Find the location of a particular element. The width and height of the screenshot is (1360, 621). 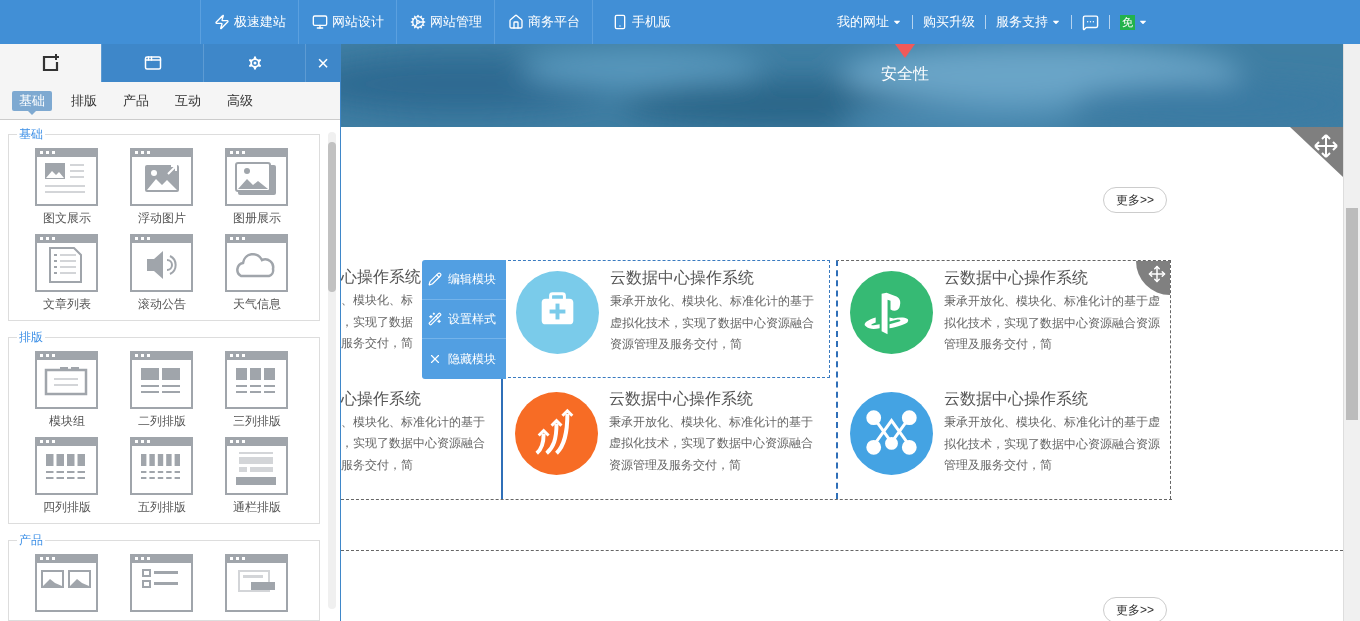

banner-caption: 安全性 is located at coordinates (905, 74).